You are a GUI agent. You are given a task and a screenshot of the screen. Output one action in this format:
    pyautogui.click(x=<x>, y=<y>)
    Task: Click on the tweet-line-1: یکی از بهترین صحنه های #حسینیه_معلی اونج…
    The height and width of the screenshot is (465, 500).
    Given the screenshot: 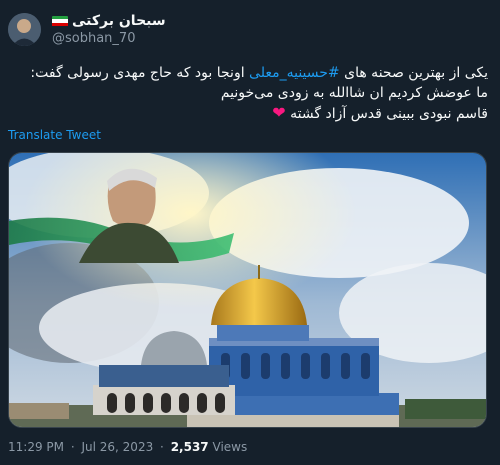 What is the action you would take?
    pyautogui.click(x=253, y=73)
    